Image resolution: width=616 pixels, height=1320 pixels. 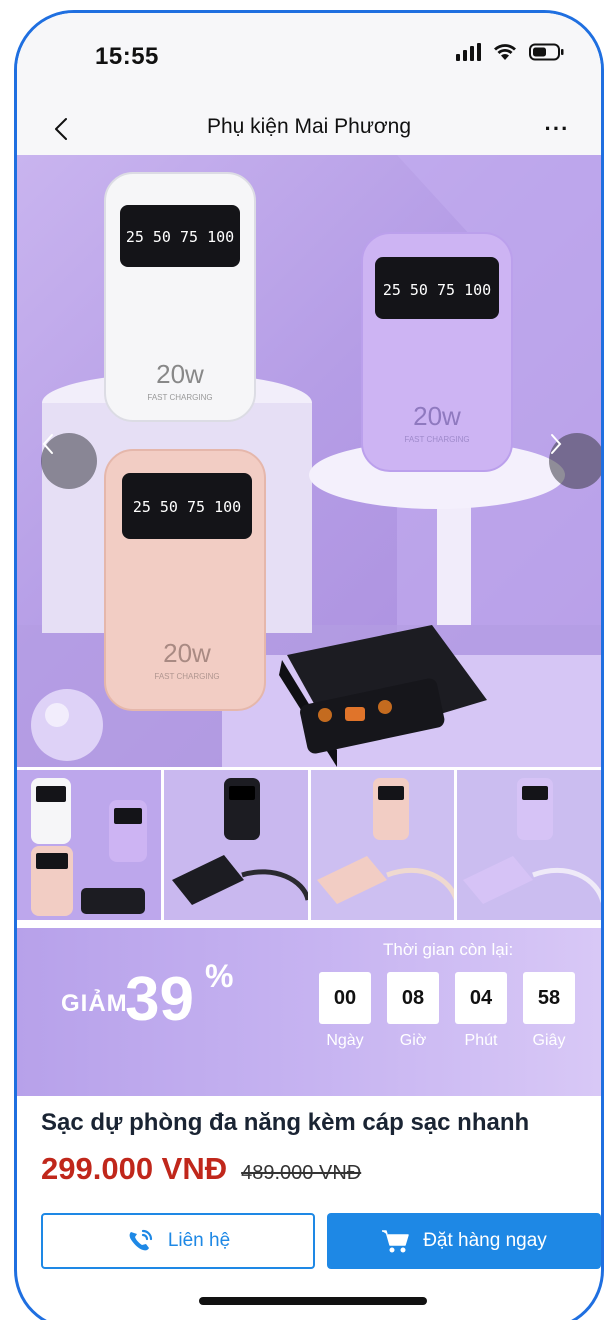 I want to click on order-label: Đặt hàng ngay, so click(x=485, y=1240).